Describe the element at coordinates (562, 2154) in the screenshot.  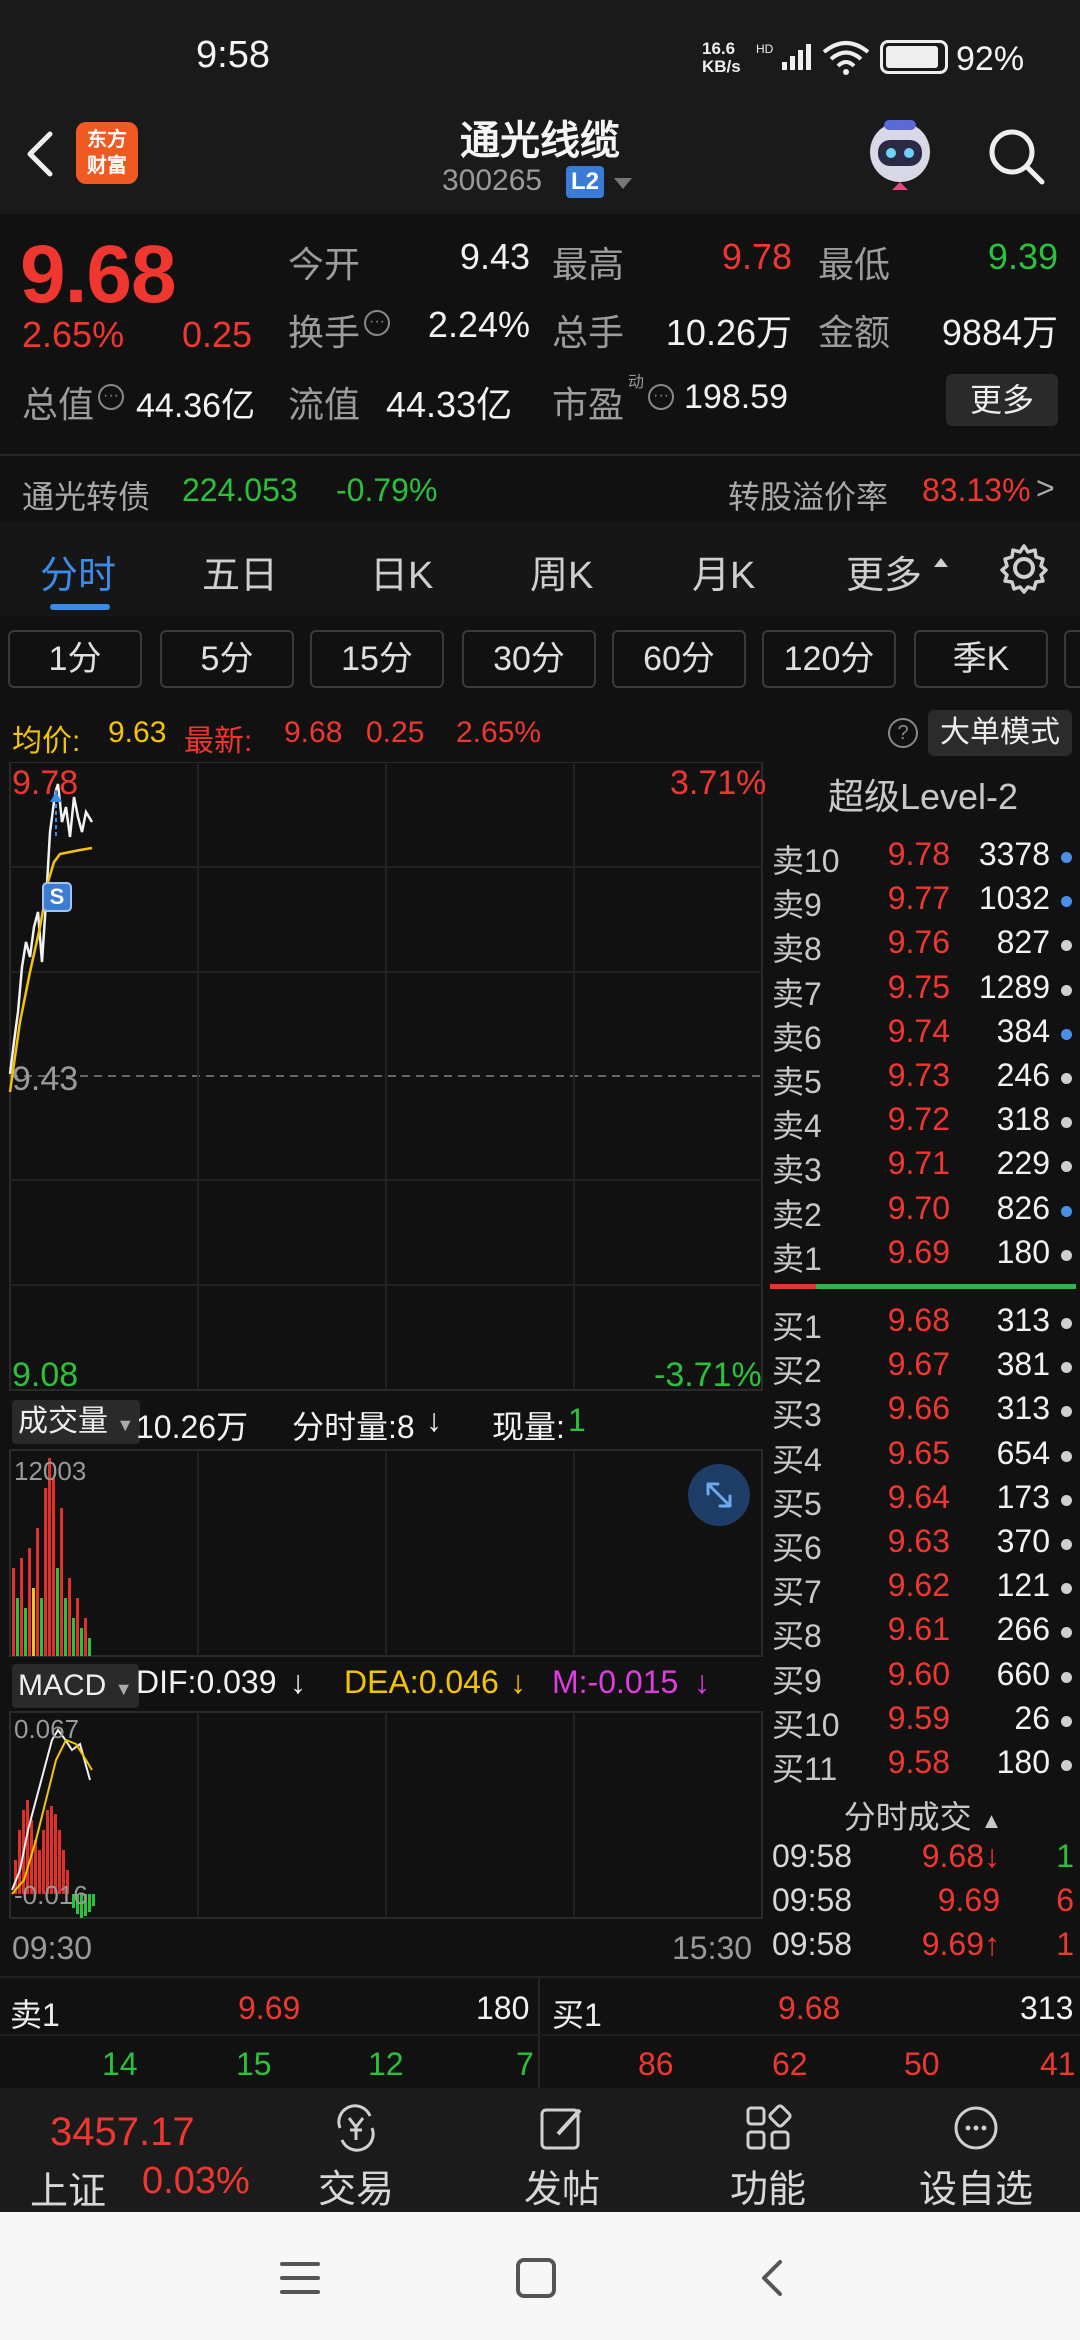
I see `nav-post: 发帖` at that location.